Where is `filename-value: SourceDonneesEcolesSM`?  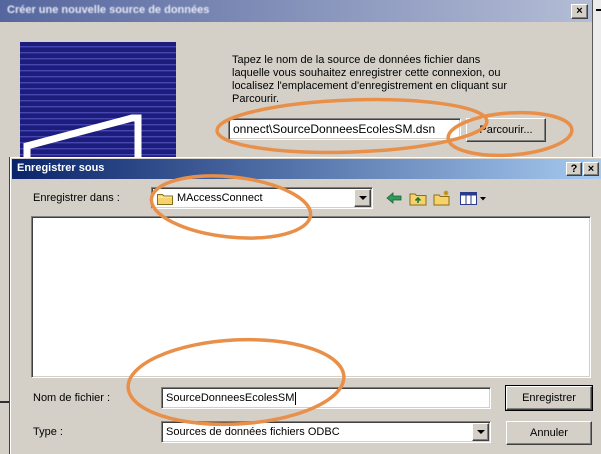 filename-value: SourceDonneesEcolesSM is located at coordinates (230, 398).